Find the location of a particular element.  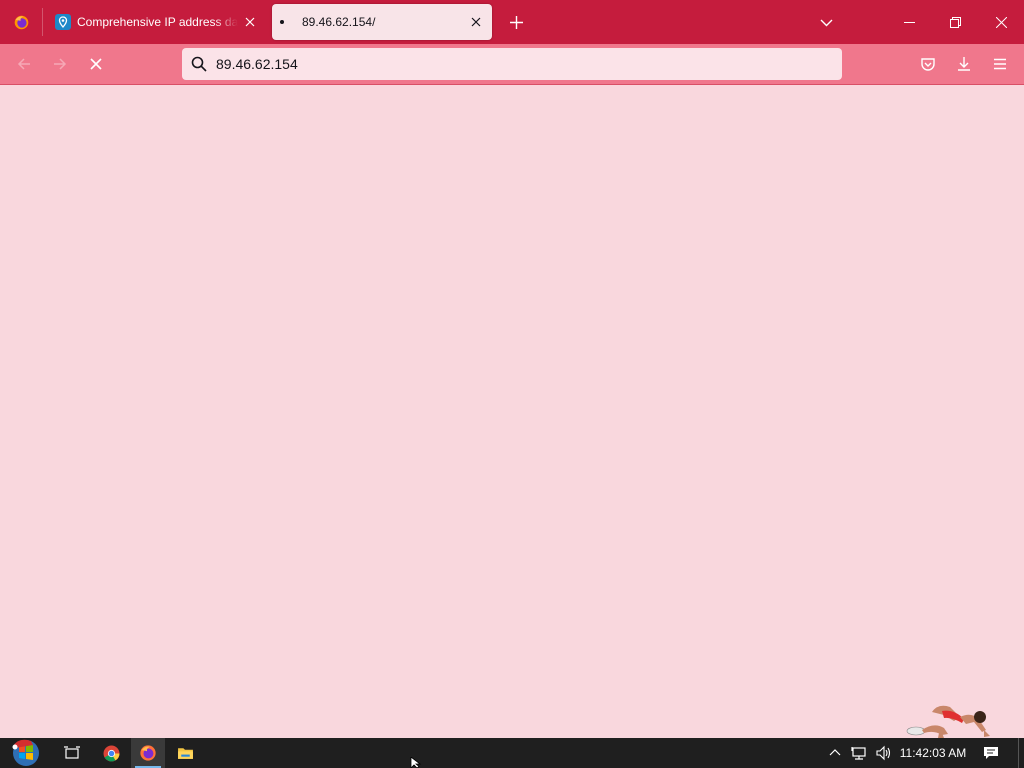

chevron-down-icon is located at coordinates (826, 22).